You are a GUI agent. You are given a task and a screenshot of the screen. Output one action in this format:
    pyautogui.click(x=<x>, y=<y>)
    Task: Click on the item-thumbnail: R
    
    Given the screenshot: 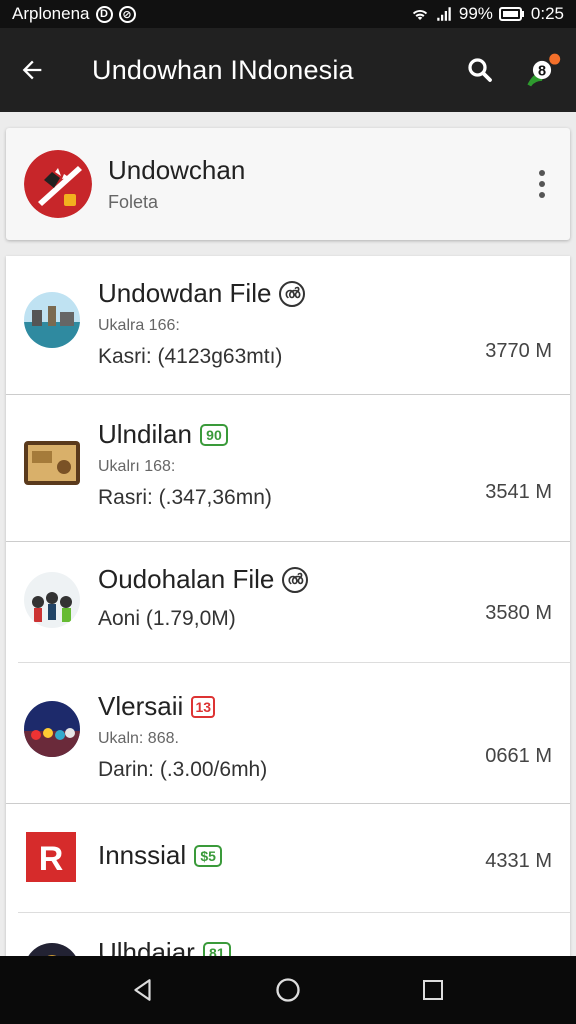 What is the action you would take?
    pyautogui.click(x=51, y=857)
    